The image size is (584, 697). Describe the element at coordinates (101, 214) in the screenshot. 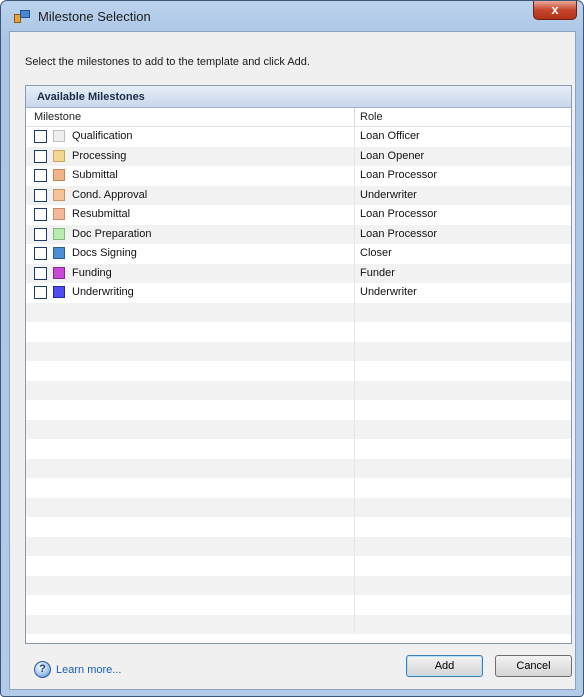

I see `milestone-name: Resubmittal` at that location.